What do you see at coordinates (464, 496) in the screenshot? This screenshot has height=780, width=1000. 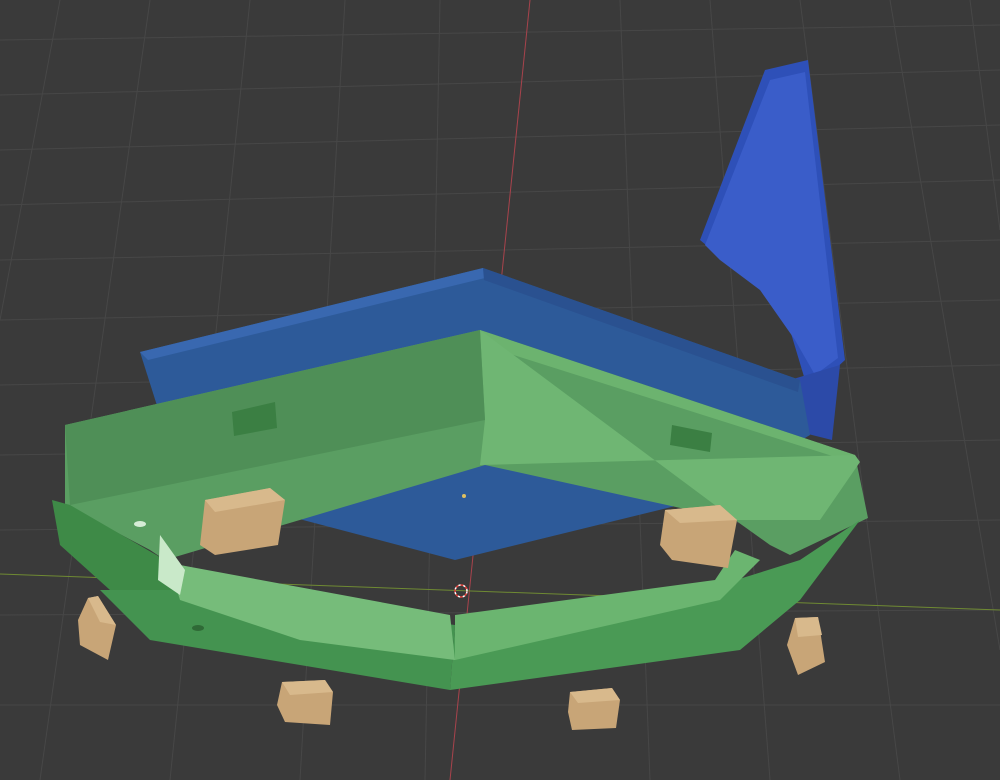 I see `origin-point-icon` at bounding box center [464, 496].